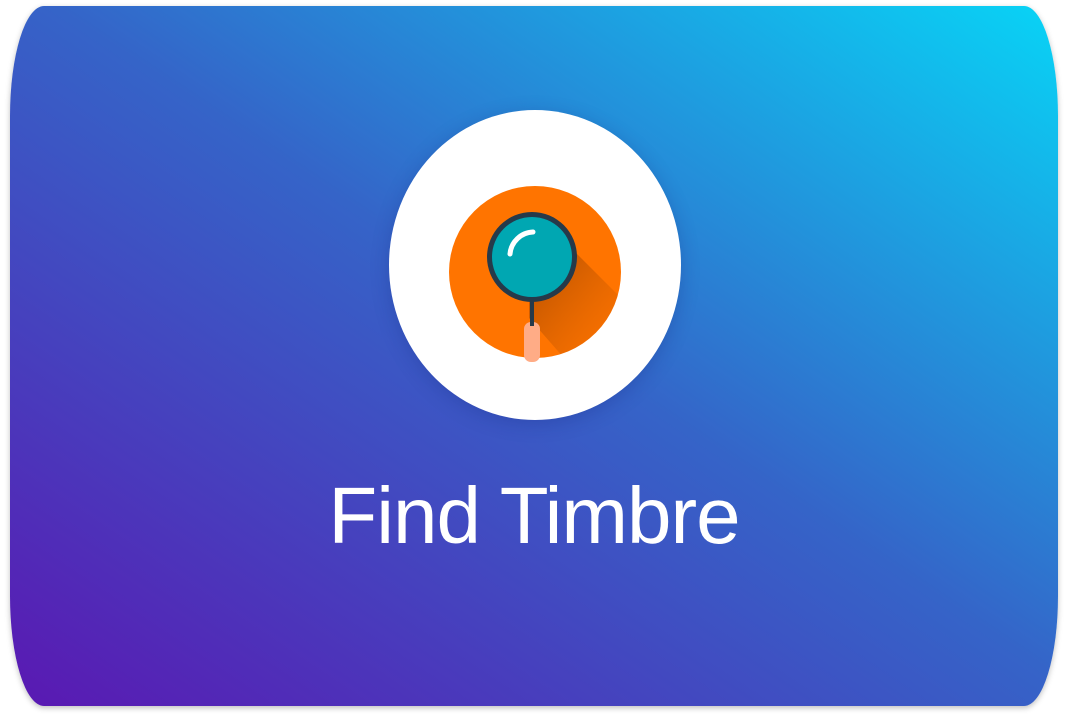  What do you see at coordinates (535, 274) in the screenshot?
I see `magnifying-glass-icon` at bounding box center [535, 274].